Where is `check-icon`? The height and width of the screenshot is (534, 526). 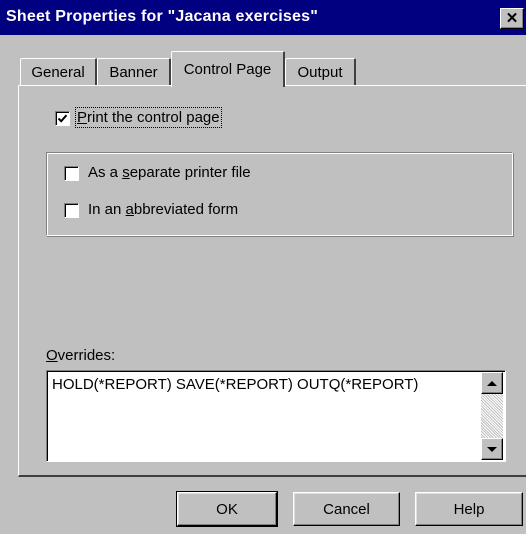
check-icon is located at coordinates (62, 118).